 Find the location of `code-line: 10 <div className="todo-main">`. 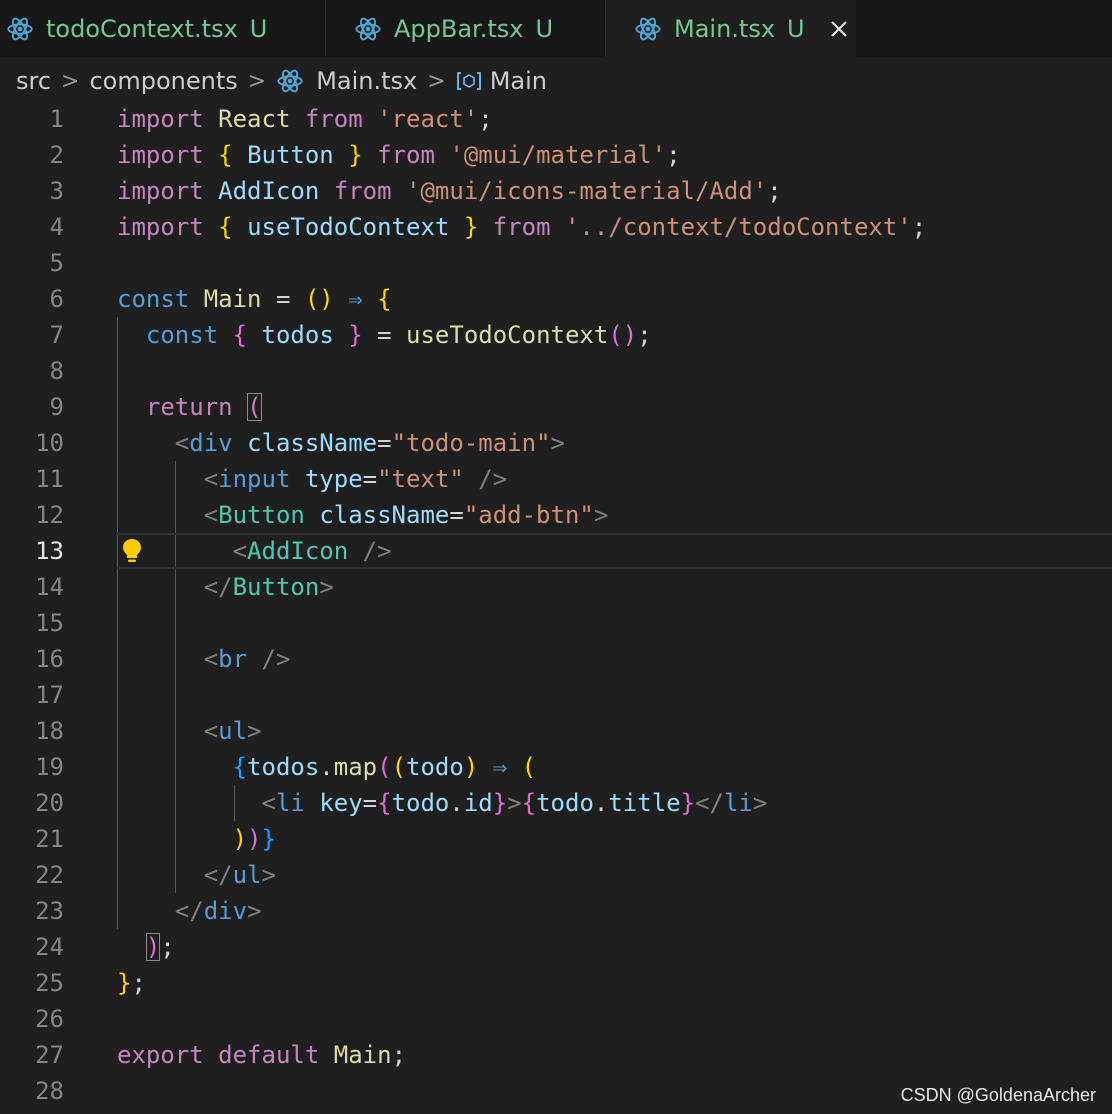

code-line: 10 <div className="todo-main"> is located at coordinates (556, 443).